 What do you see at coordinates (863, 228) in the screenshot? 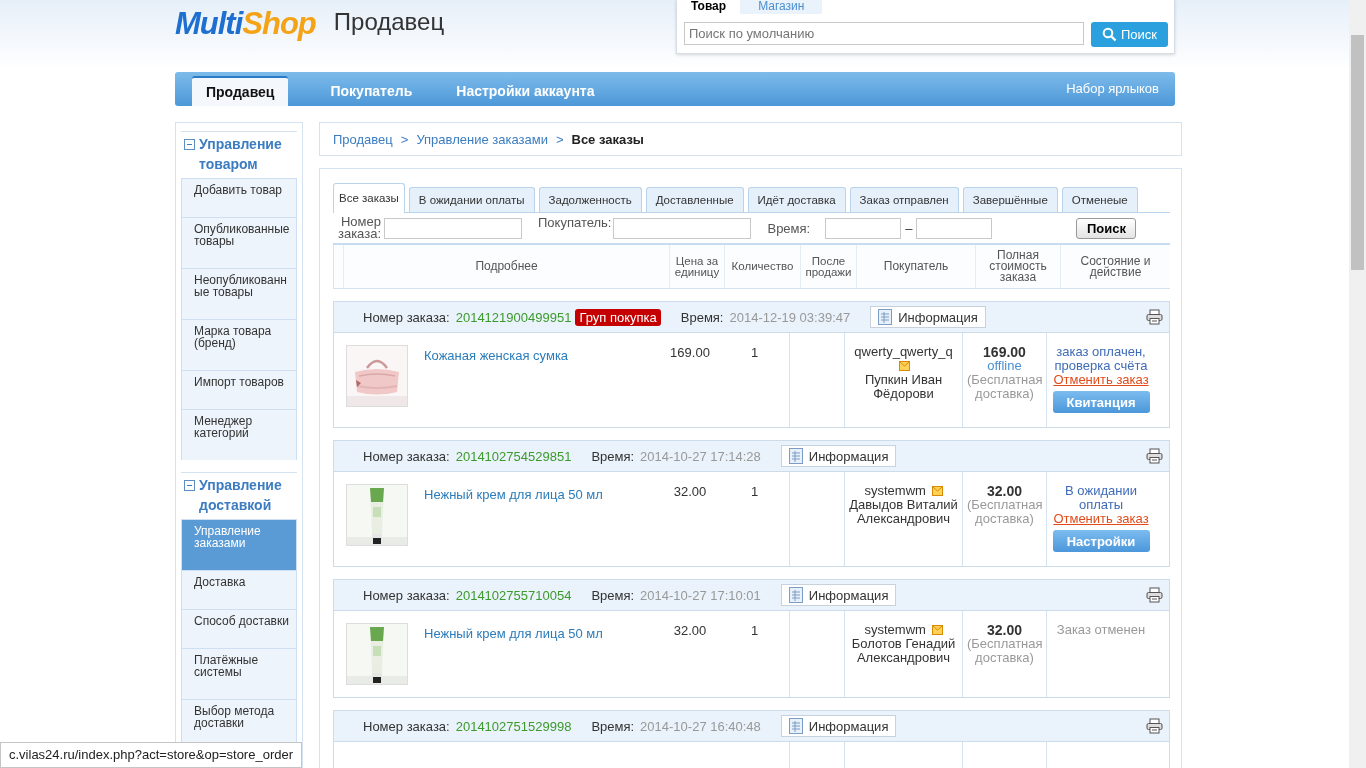
I see `date-from-field` at bounding box center [863, 228].